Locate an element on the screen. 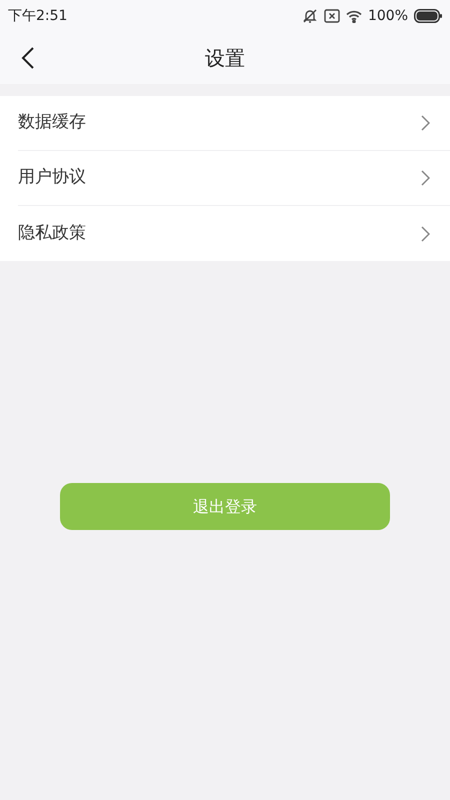 This screenshot has width=450, height=800. back-icon is located at coordinates (28, 58).